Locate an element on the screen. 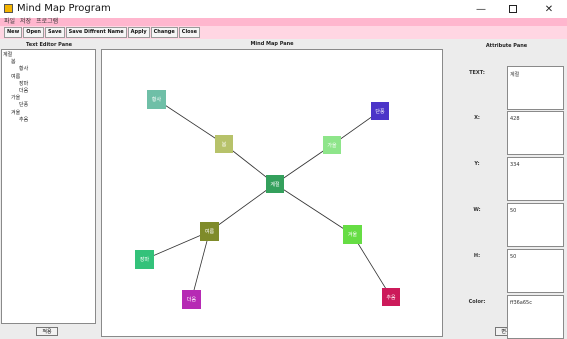  attr-field-text: 계절 is located at coordinates (535, 88).